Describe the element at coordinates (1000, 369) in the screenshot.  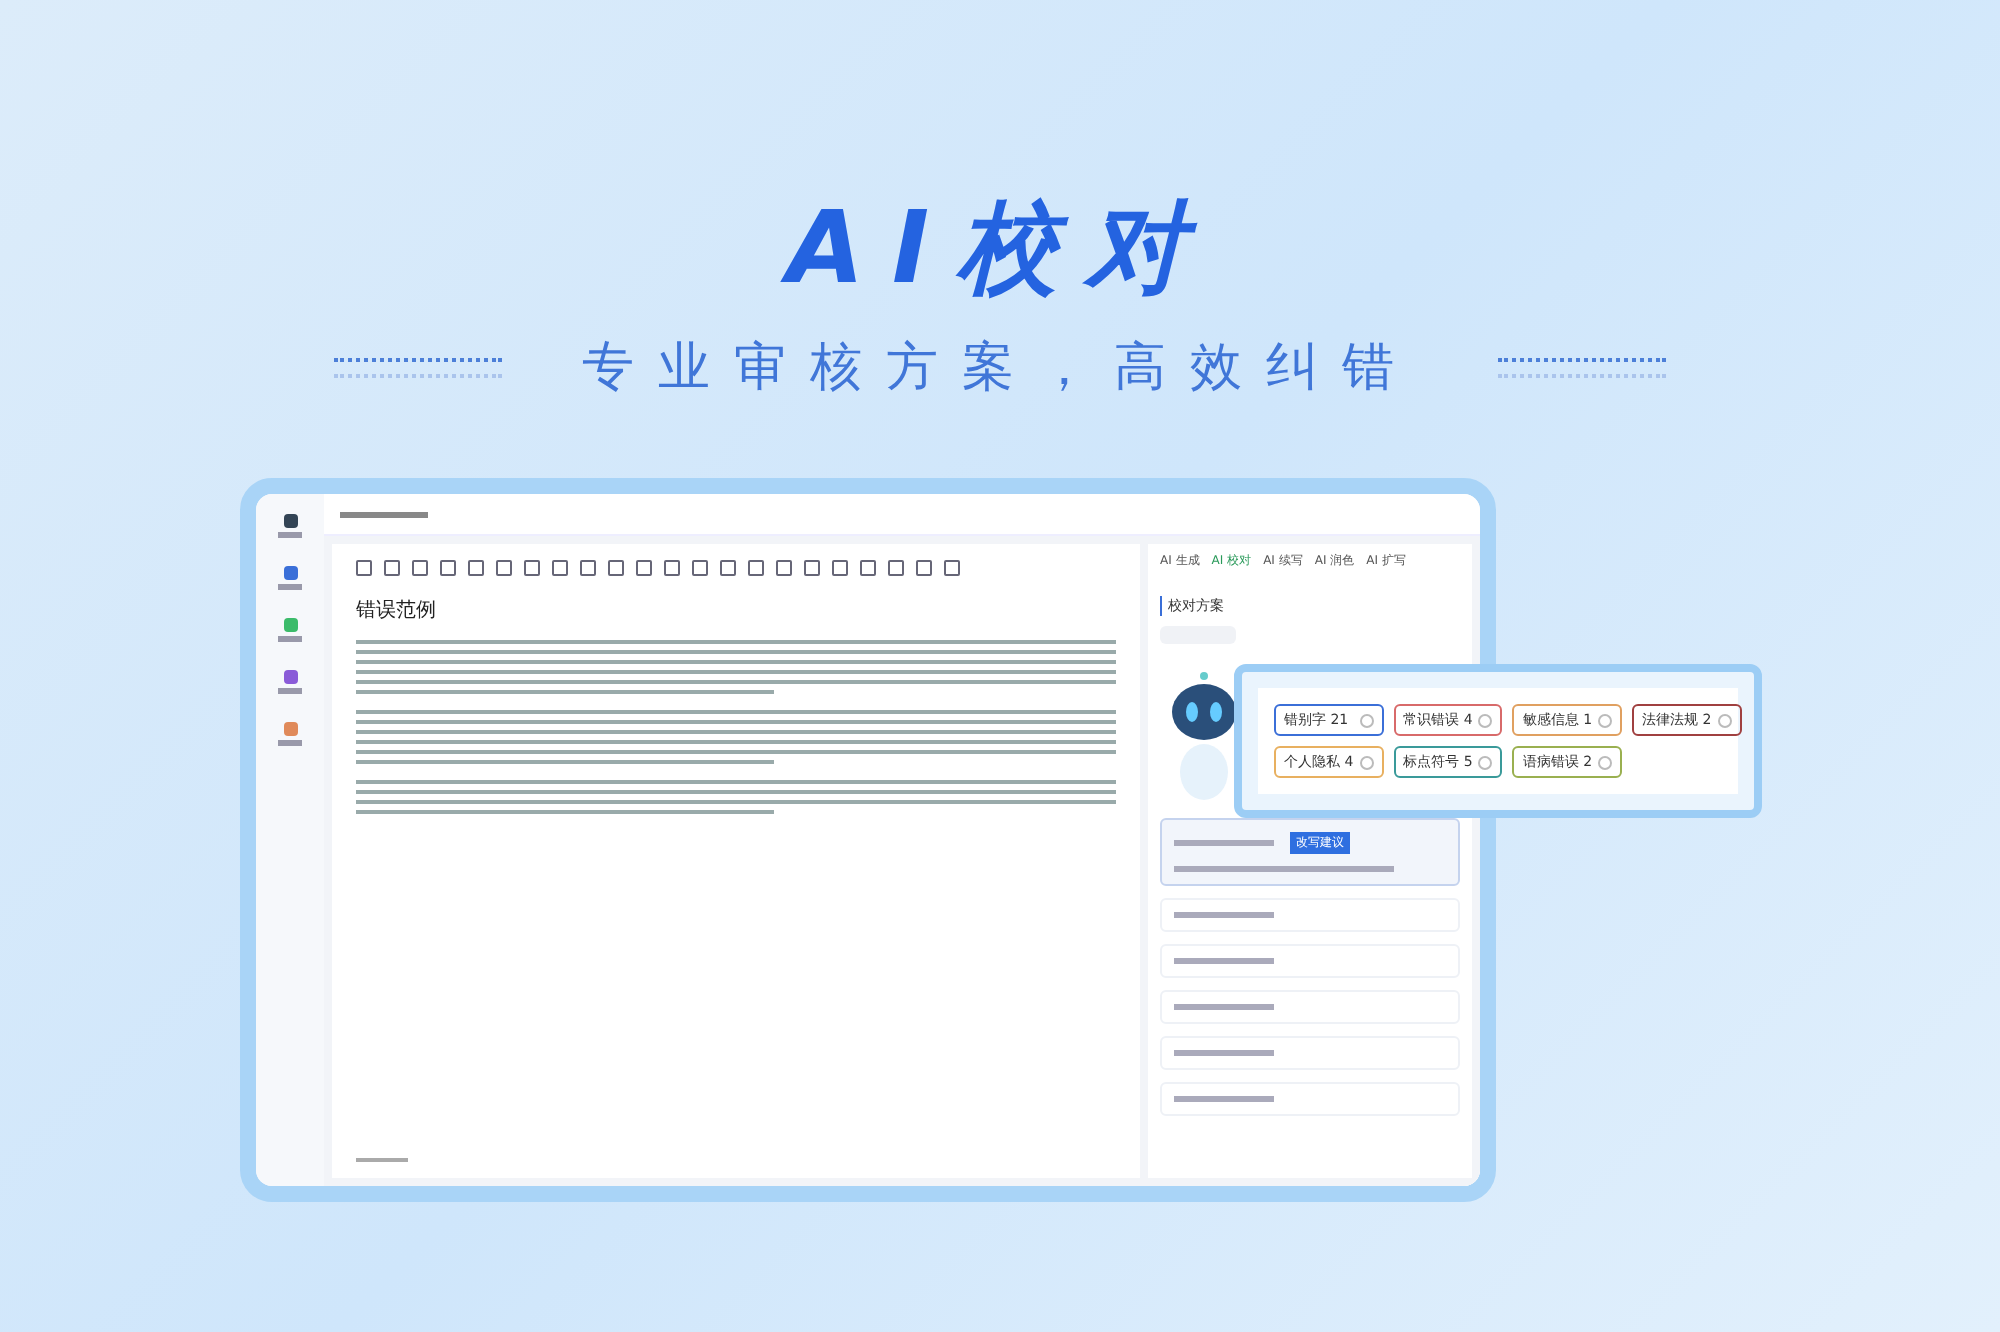
I see `banner-subtitle: 专业审核方案，高效纠错` at that location.